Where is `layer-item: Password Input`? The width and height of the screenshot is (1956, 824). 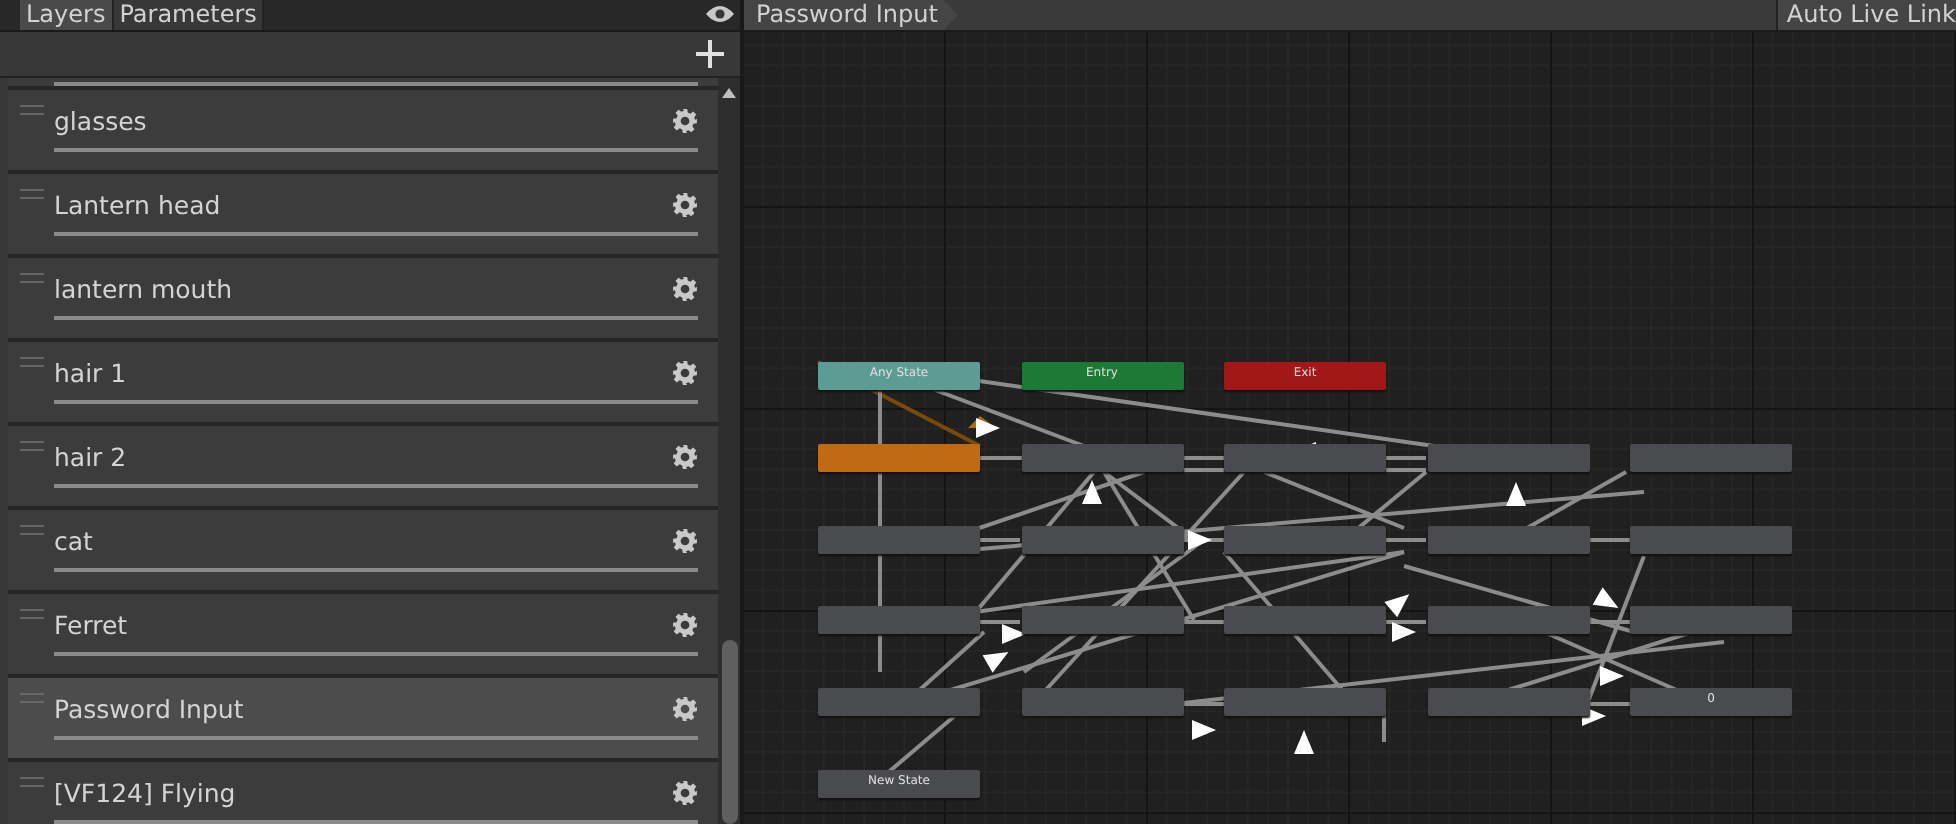 layer-item: Password Input is located at coordinates (363, 720).